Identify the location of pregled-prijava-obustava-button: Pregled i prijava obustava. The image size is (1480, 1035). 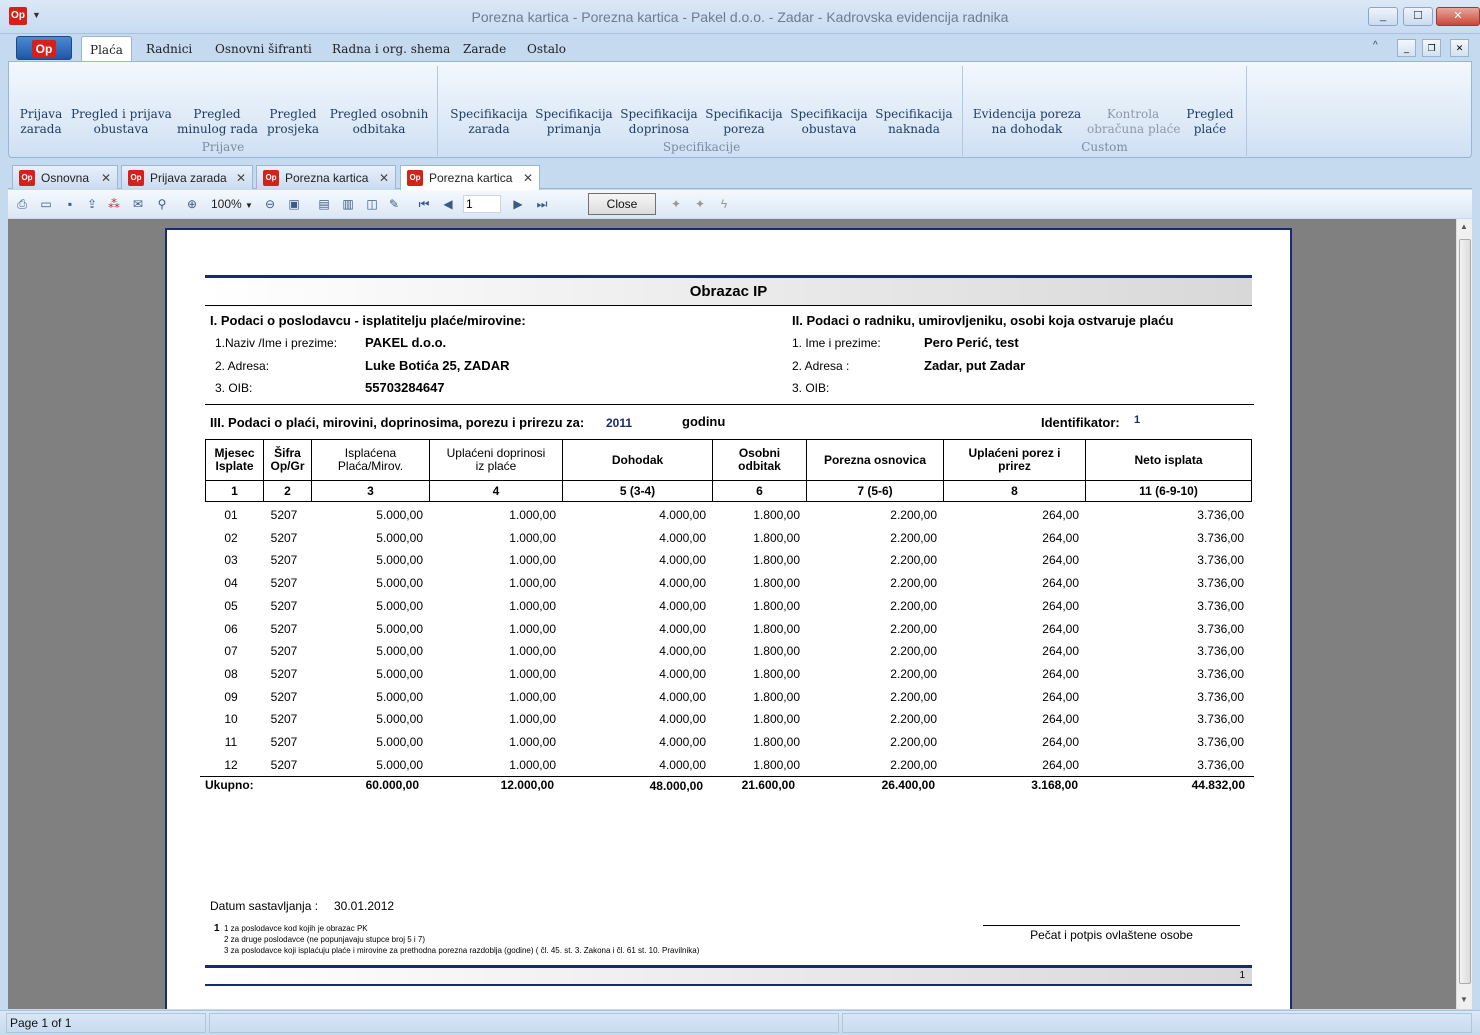
(121, 122).